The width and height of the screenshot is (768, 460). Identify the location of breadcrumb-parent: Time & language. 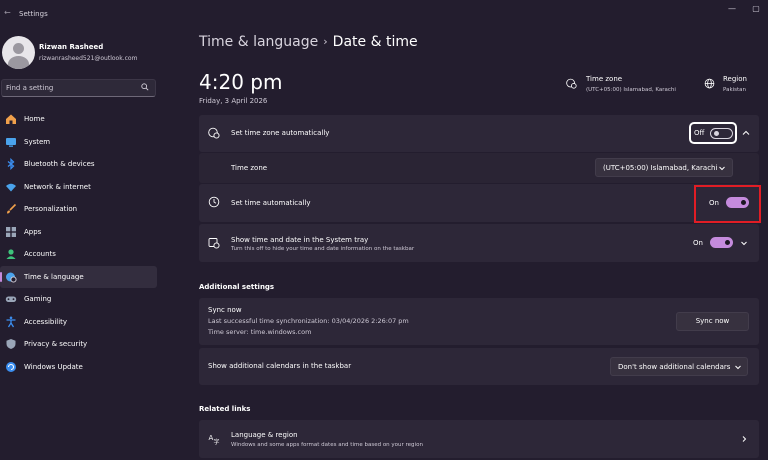
(258, 42).